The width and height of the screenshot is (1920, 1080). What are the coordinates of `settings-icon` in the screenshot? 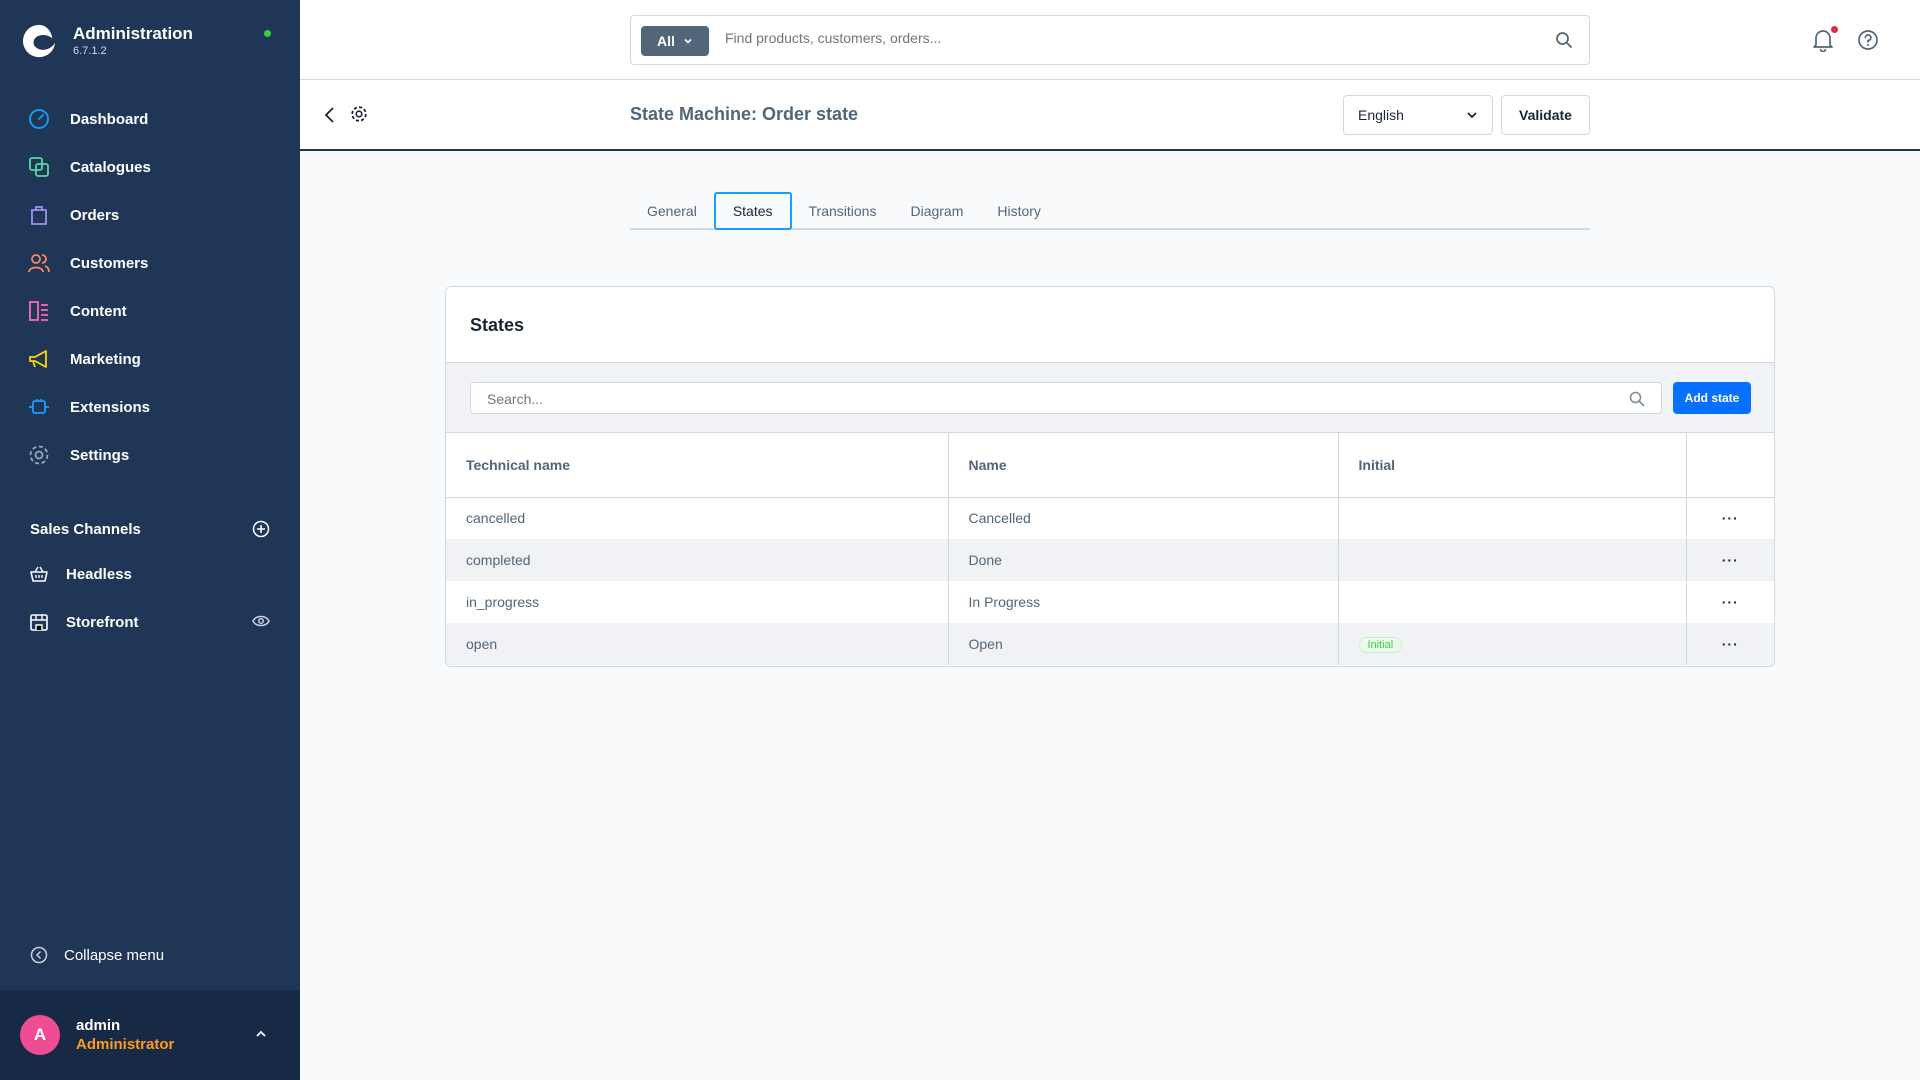 It's located at (39, 455).